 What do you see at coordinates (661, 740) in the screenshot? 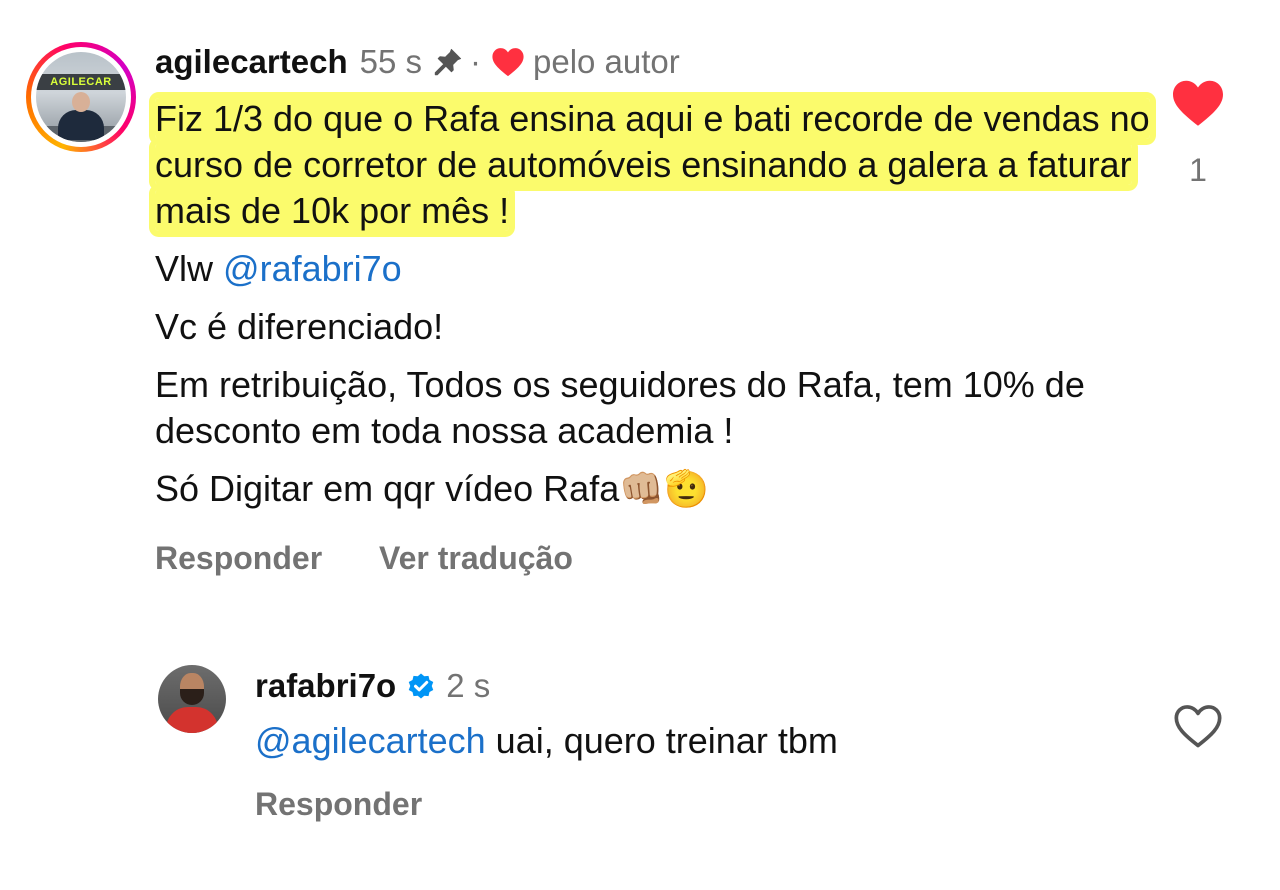
I see `reply-text: uai, quero treinar tbm` at bounding box center [661, 740].